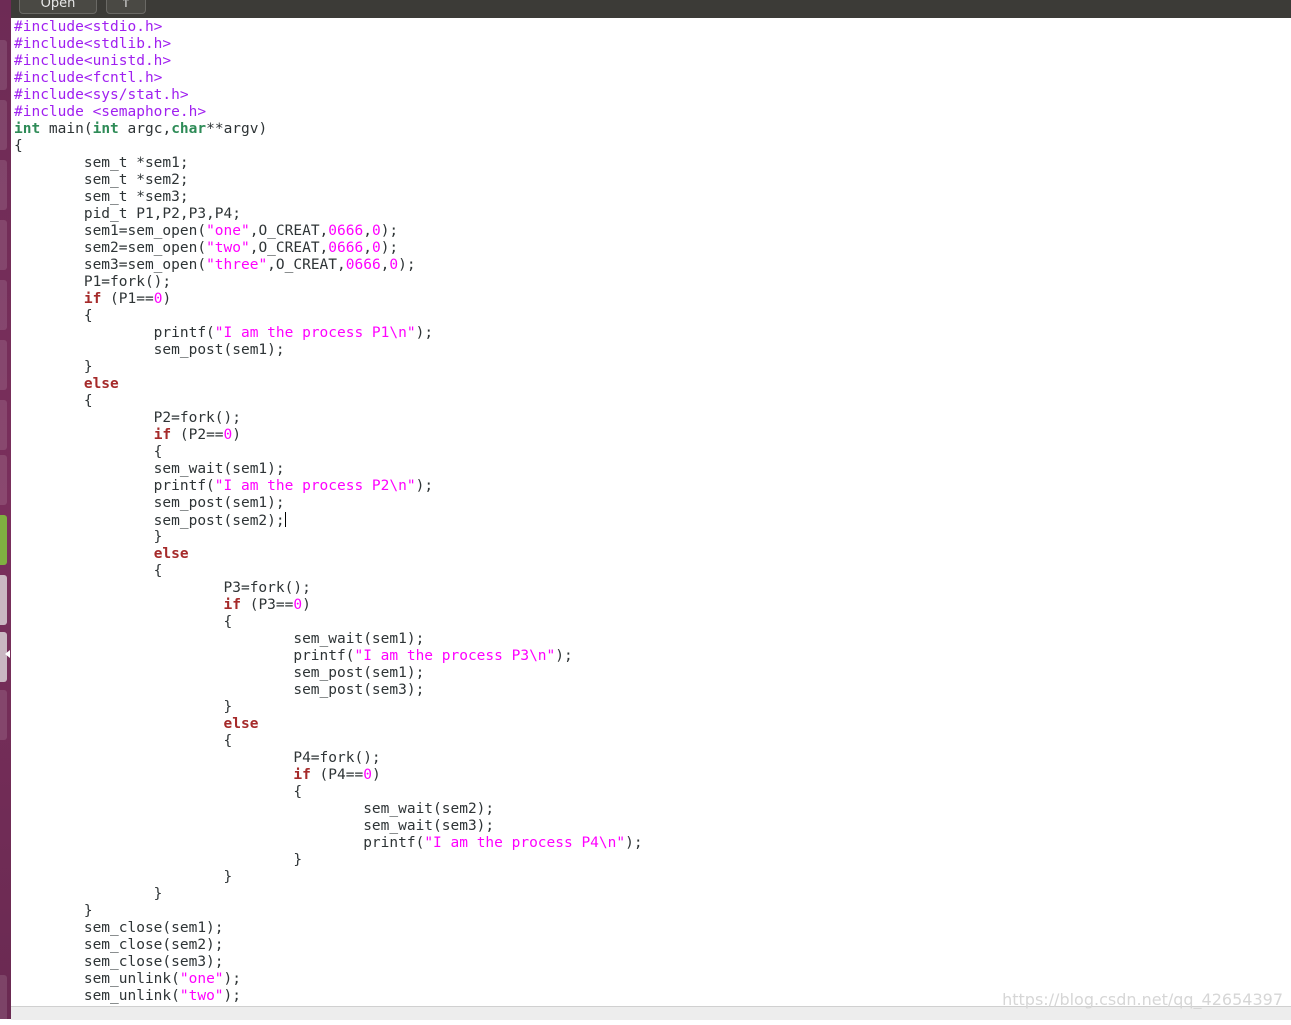  I want to click on code-line: if (P4==0), so click(328, 775).